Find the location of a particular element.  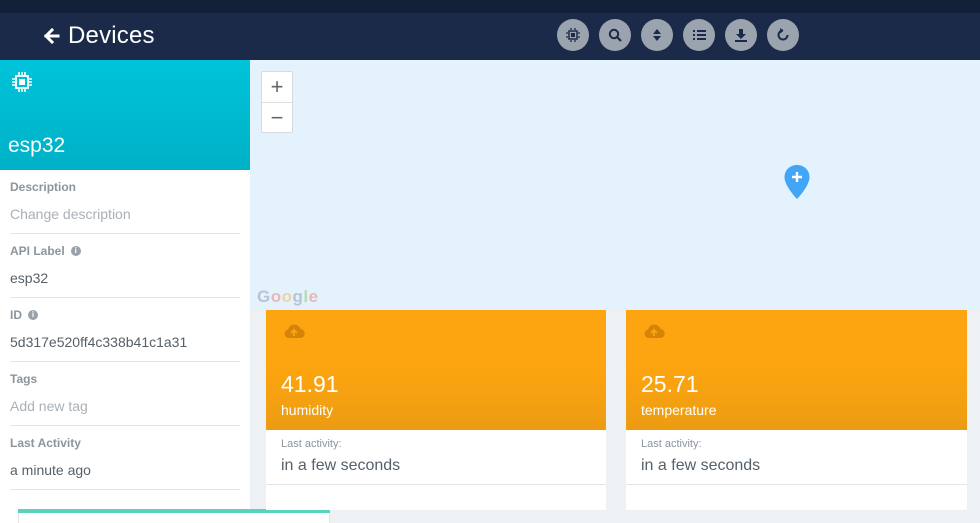

id-value: 5d317e520ff4c338b41c1a31 is located at coordinates (99, 342).